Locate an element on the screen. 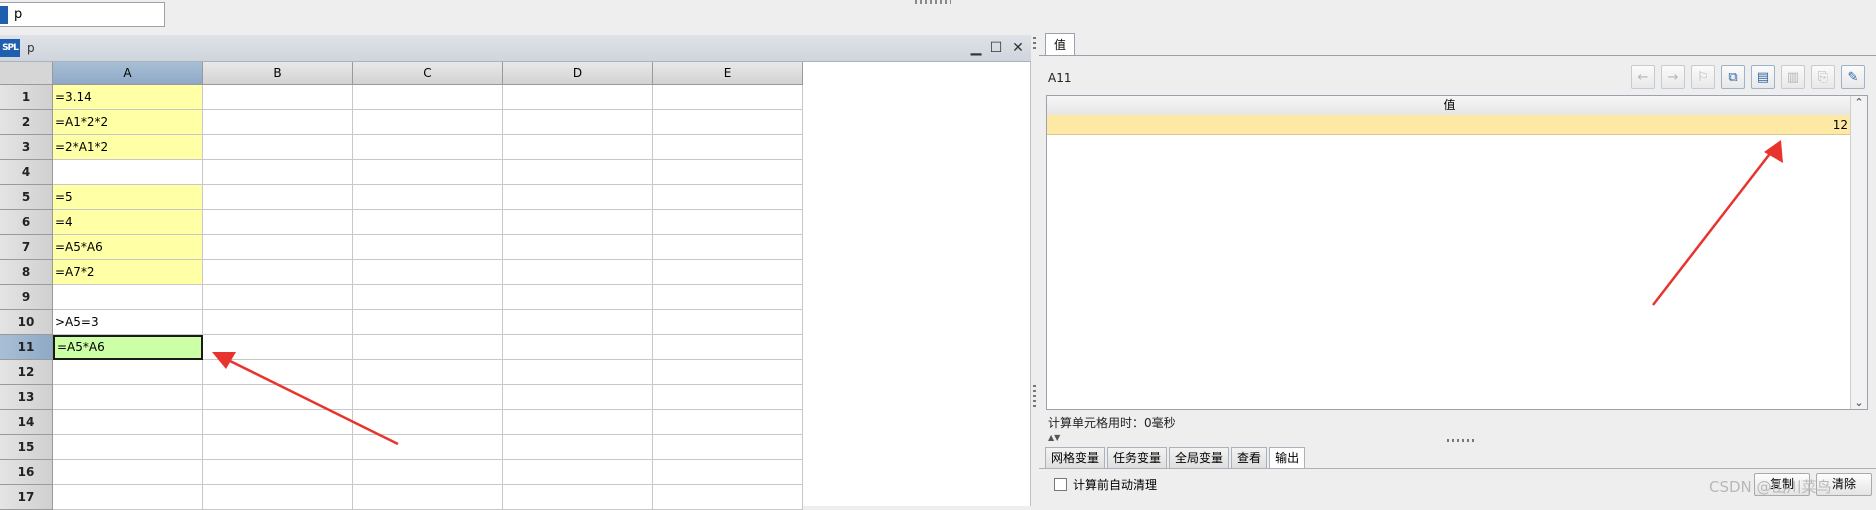 This screenshot has width=1876, height=510. row-header: 1 is located at coordinates (26, 97).